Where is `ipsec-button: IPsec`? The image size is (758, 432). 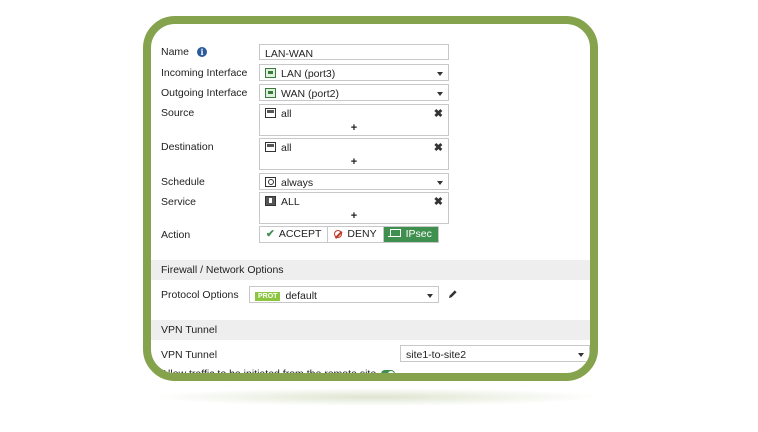
ipsec-button: IPsec is located at coordinates (410, 234).